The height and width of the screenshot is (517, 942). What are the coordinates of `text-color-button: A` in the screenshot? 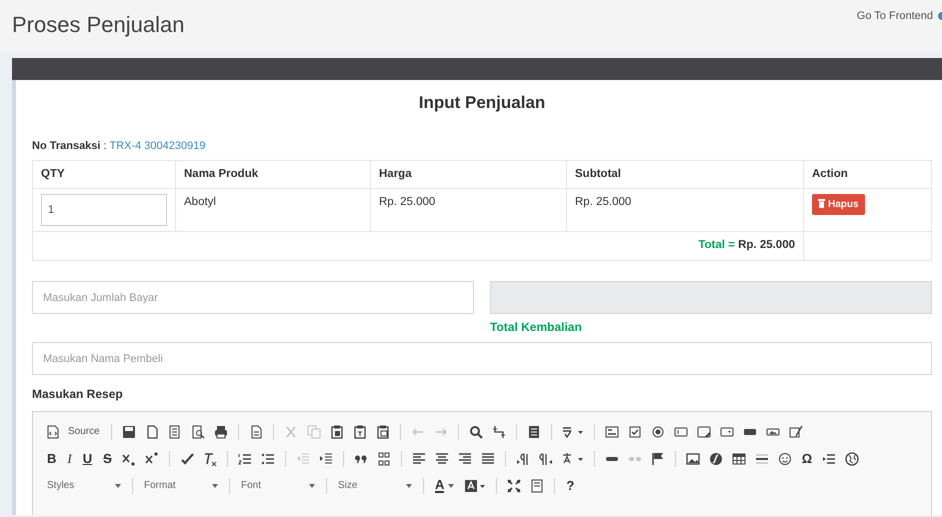 It's located at (444, 486).